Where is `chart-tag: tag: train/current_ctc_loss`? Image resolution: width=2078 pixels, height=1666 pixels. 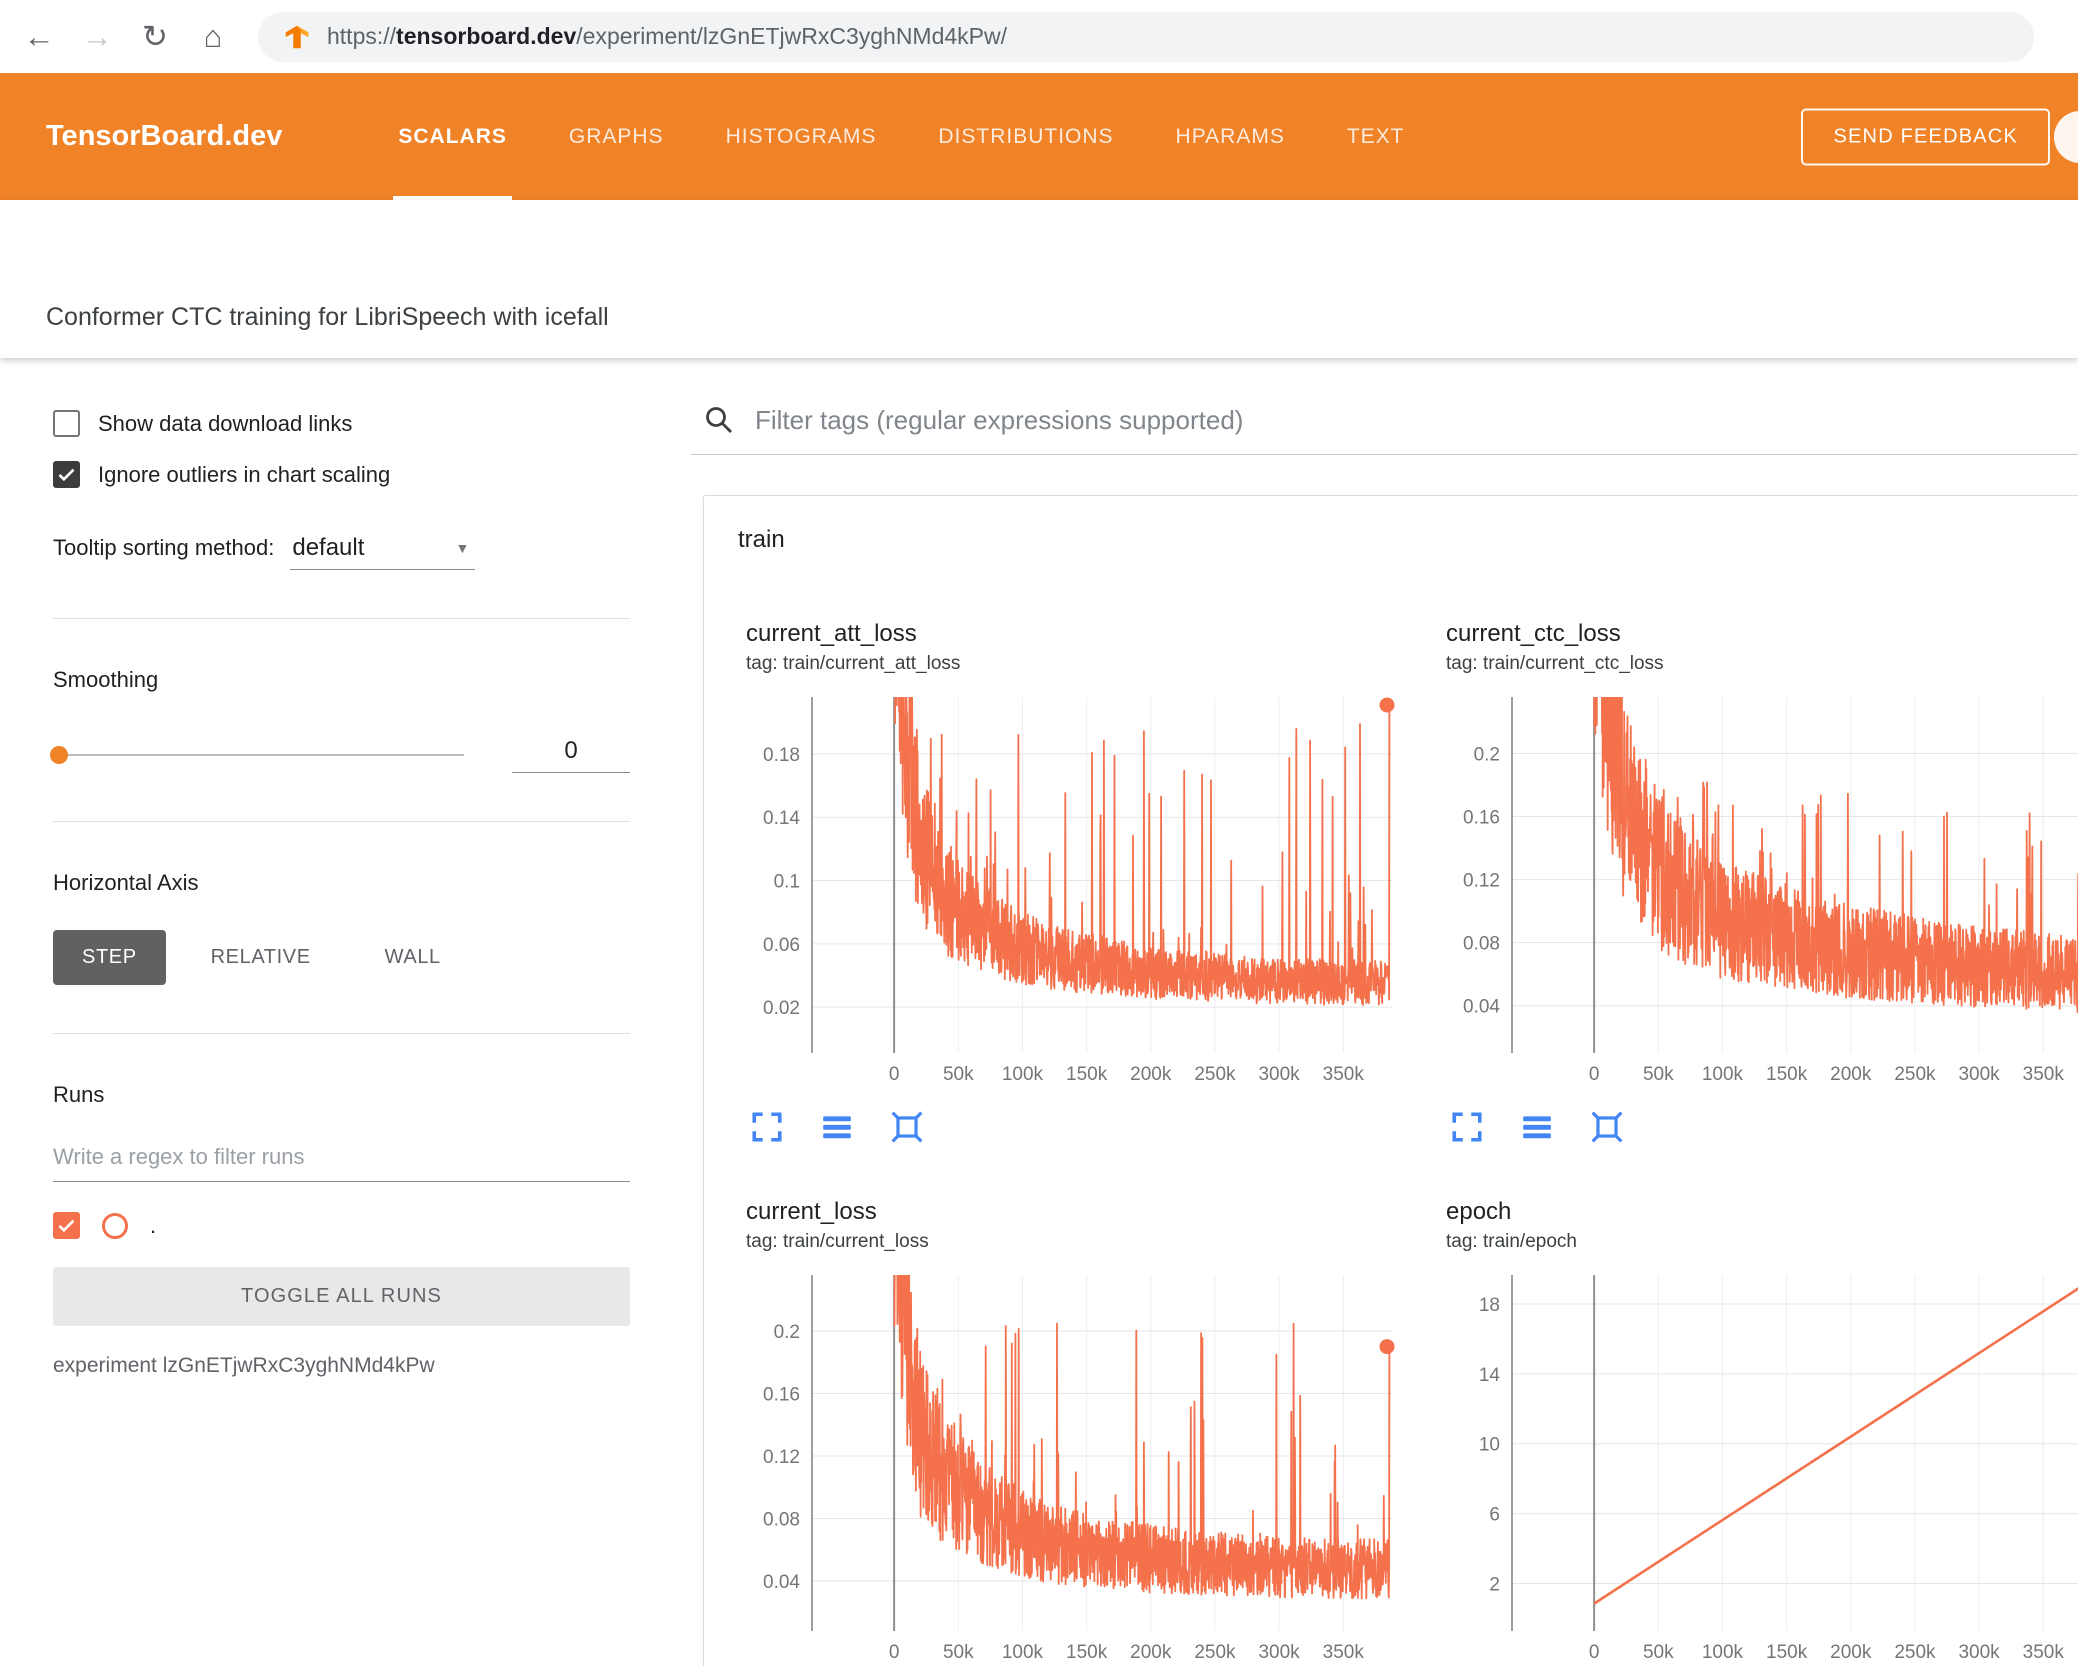
chart-tag: tag: train/current_ctc_loss is located at coordinates (1555, 663).